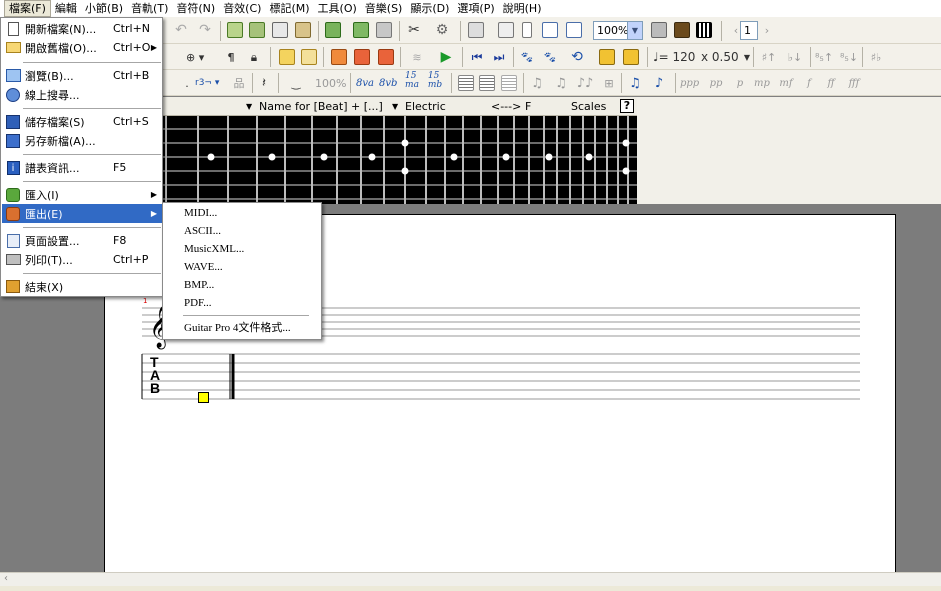 The width and height of the screenshot is (941, 591). I want to click on remove-track-icon, so click(384, 30).